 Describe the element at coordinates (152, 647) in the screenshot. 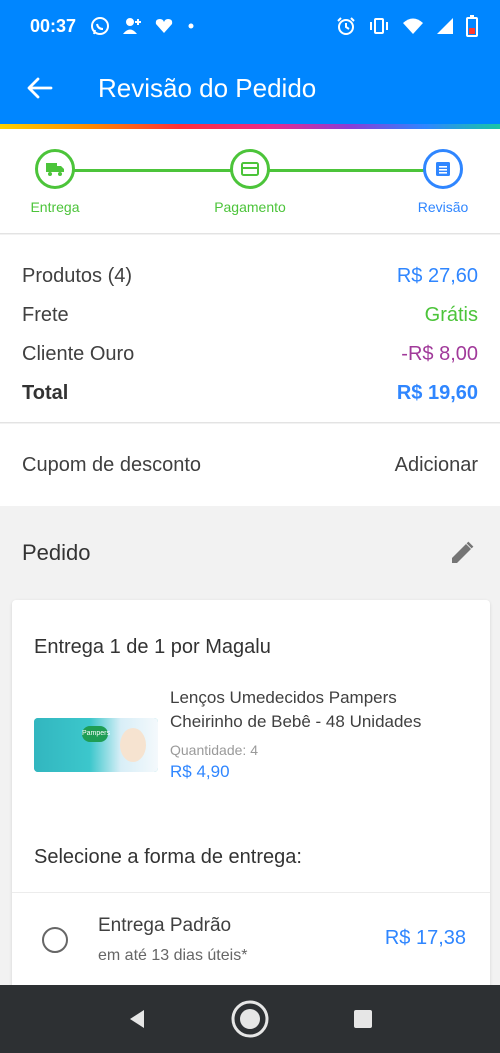

I see `shipment-title: Entrega 1 de 1 por Magalu` at that location.